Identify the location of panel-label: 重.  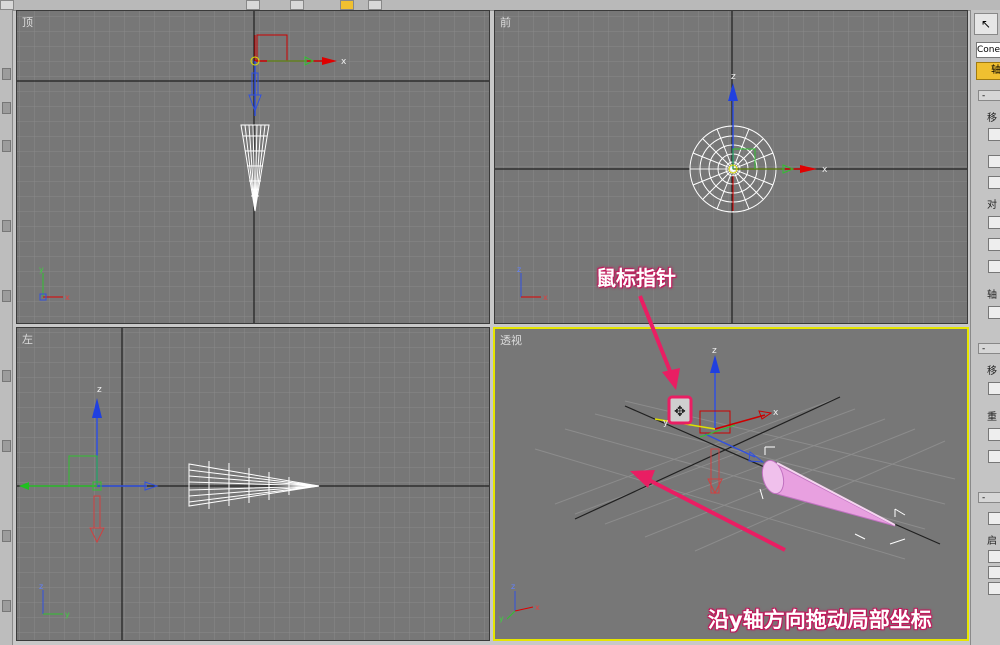
(992, 417).